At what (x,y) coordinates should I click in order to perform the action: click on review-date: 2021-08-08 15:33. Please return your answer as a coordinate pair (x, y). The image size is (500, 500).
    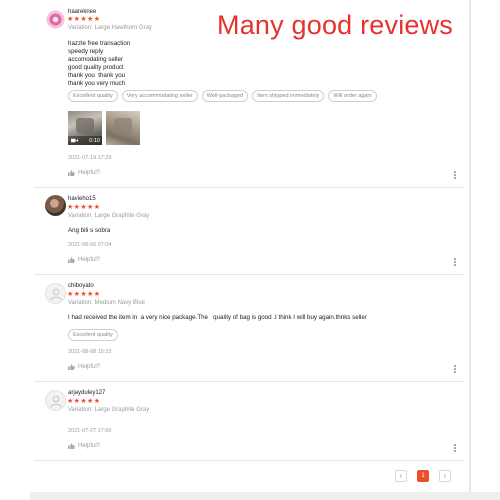
    Looking at the image, I should click on (90, 352).